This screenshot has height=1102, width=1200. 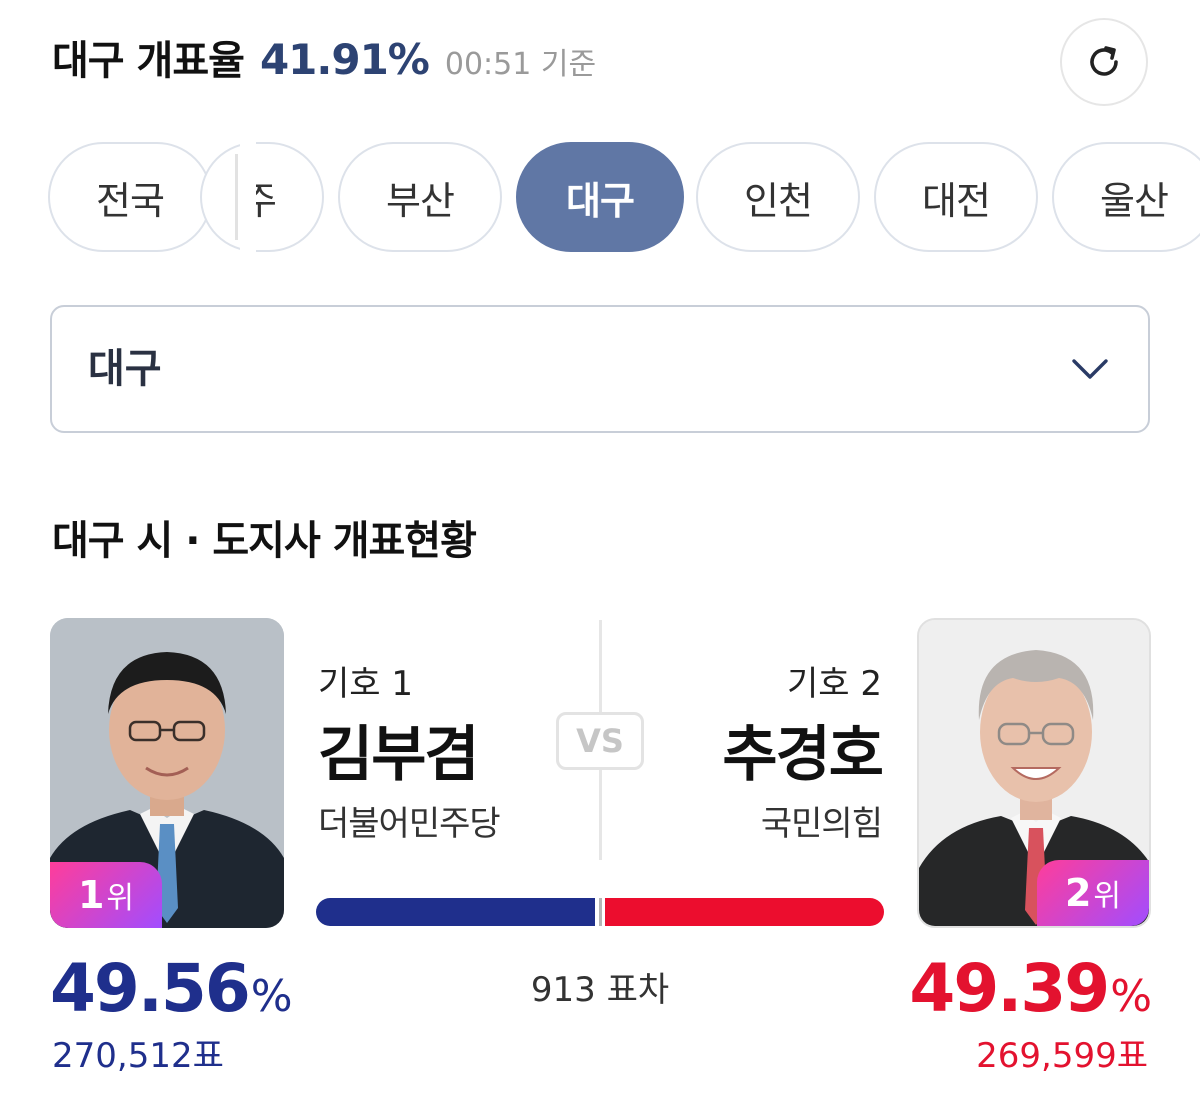 What do you see at coordinates (834, 684) in the screenshot?
I see `candidate-number-2: 기호 2` at bounding box center [834, 684].